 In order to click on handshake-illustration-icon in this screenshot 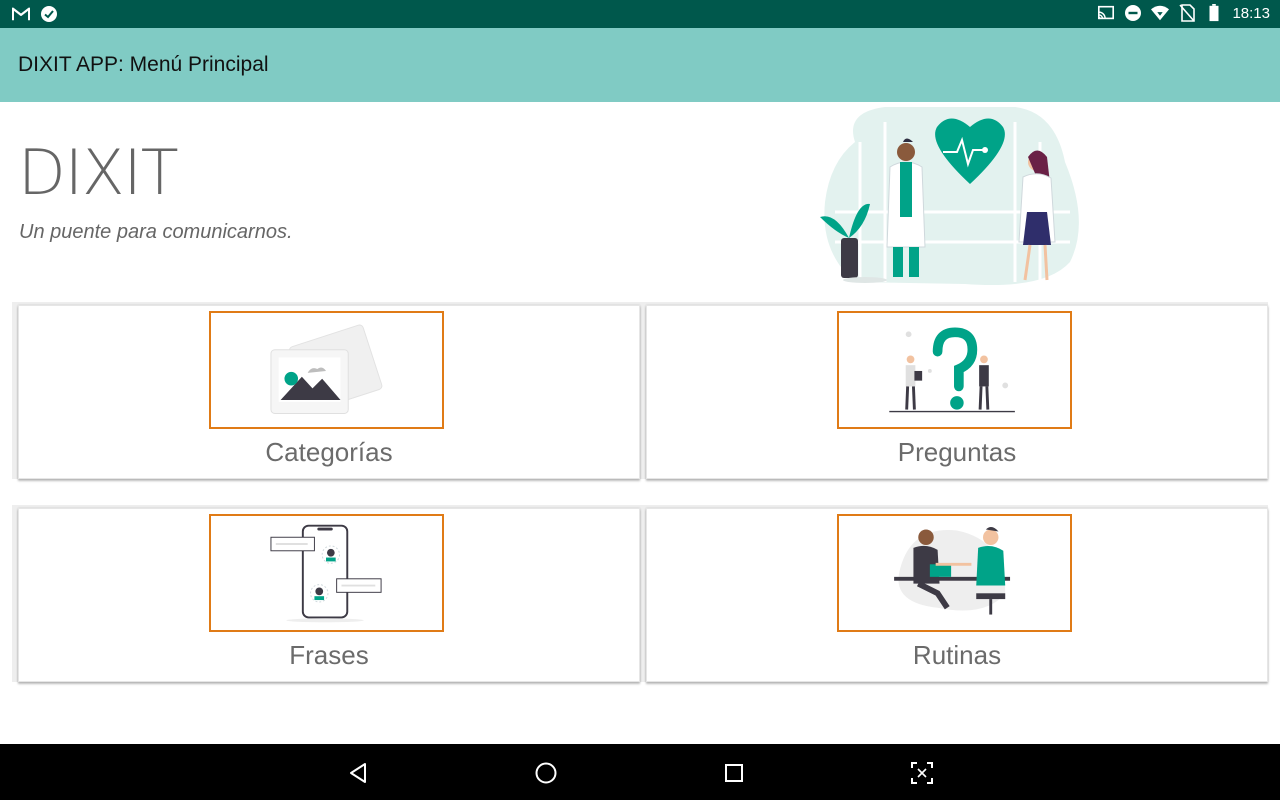, I will do `click(952, 571)`.